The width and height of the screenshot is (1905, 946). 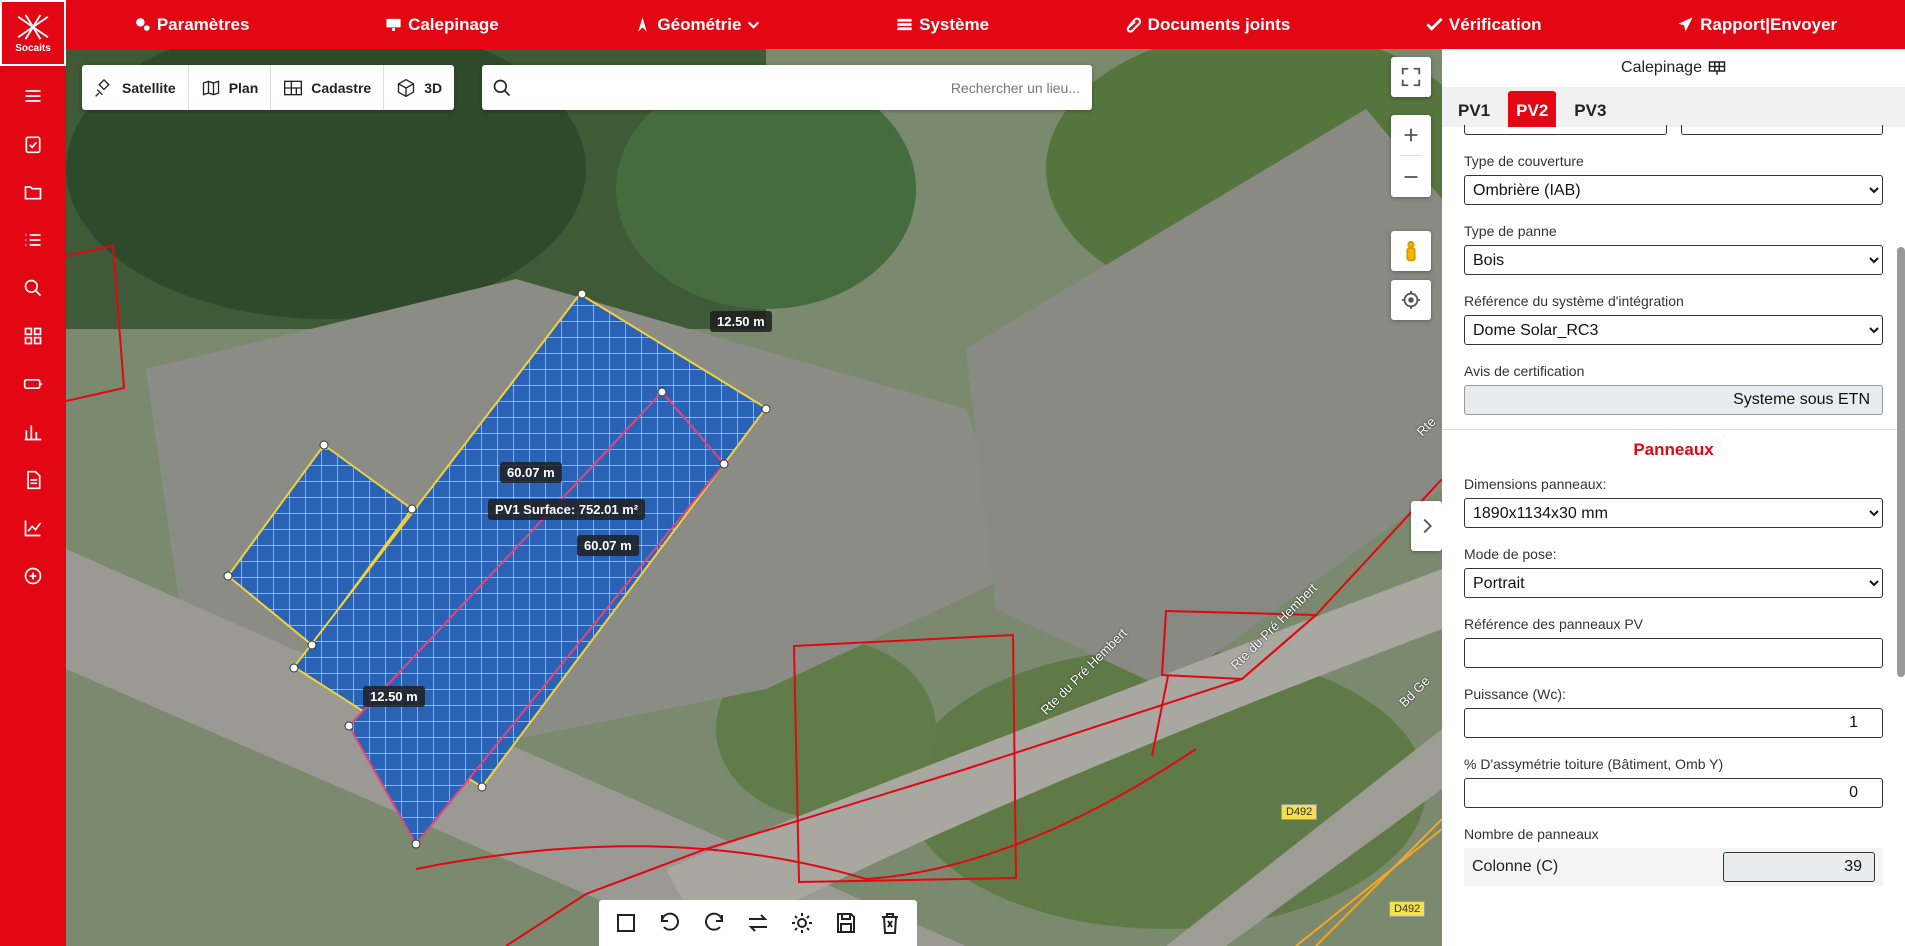 I want to click on layer-plan: Plan, so click(x=230, y=87).